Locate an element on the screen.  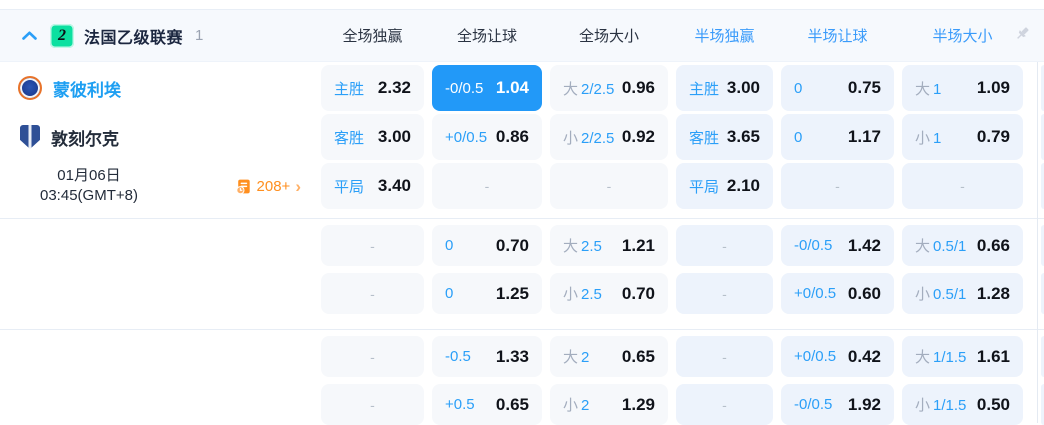
odds-cell: 客胜 3.65 is located at coordinates (724, 137).